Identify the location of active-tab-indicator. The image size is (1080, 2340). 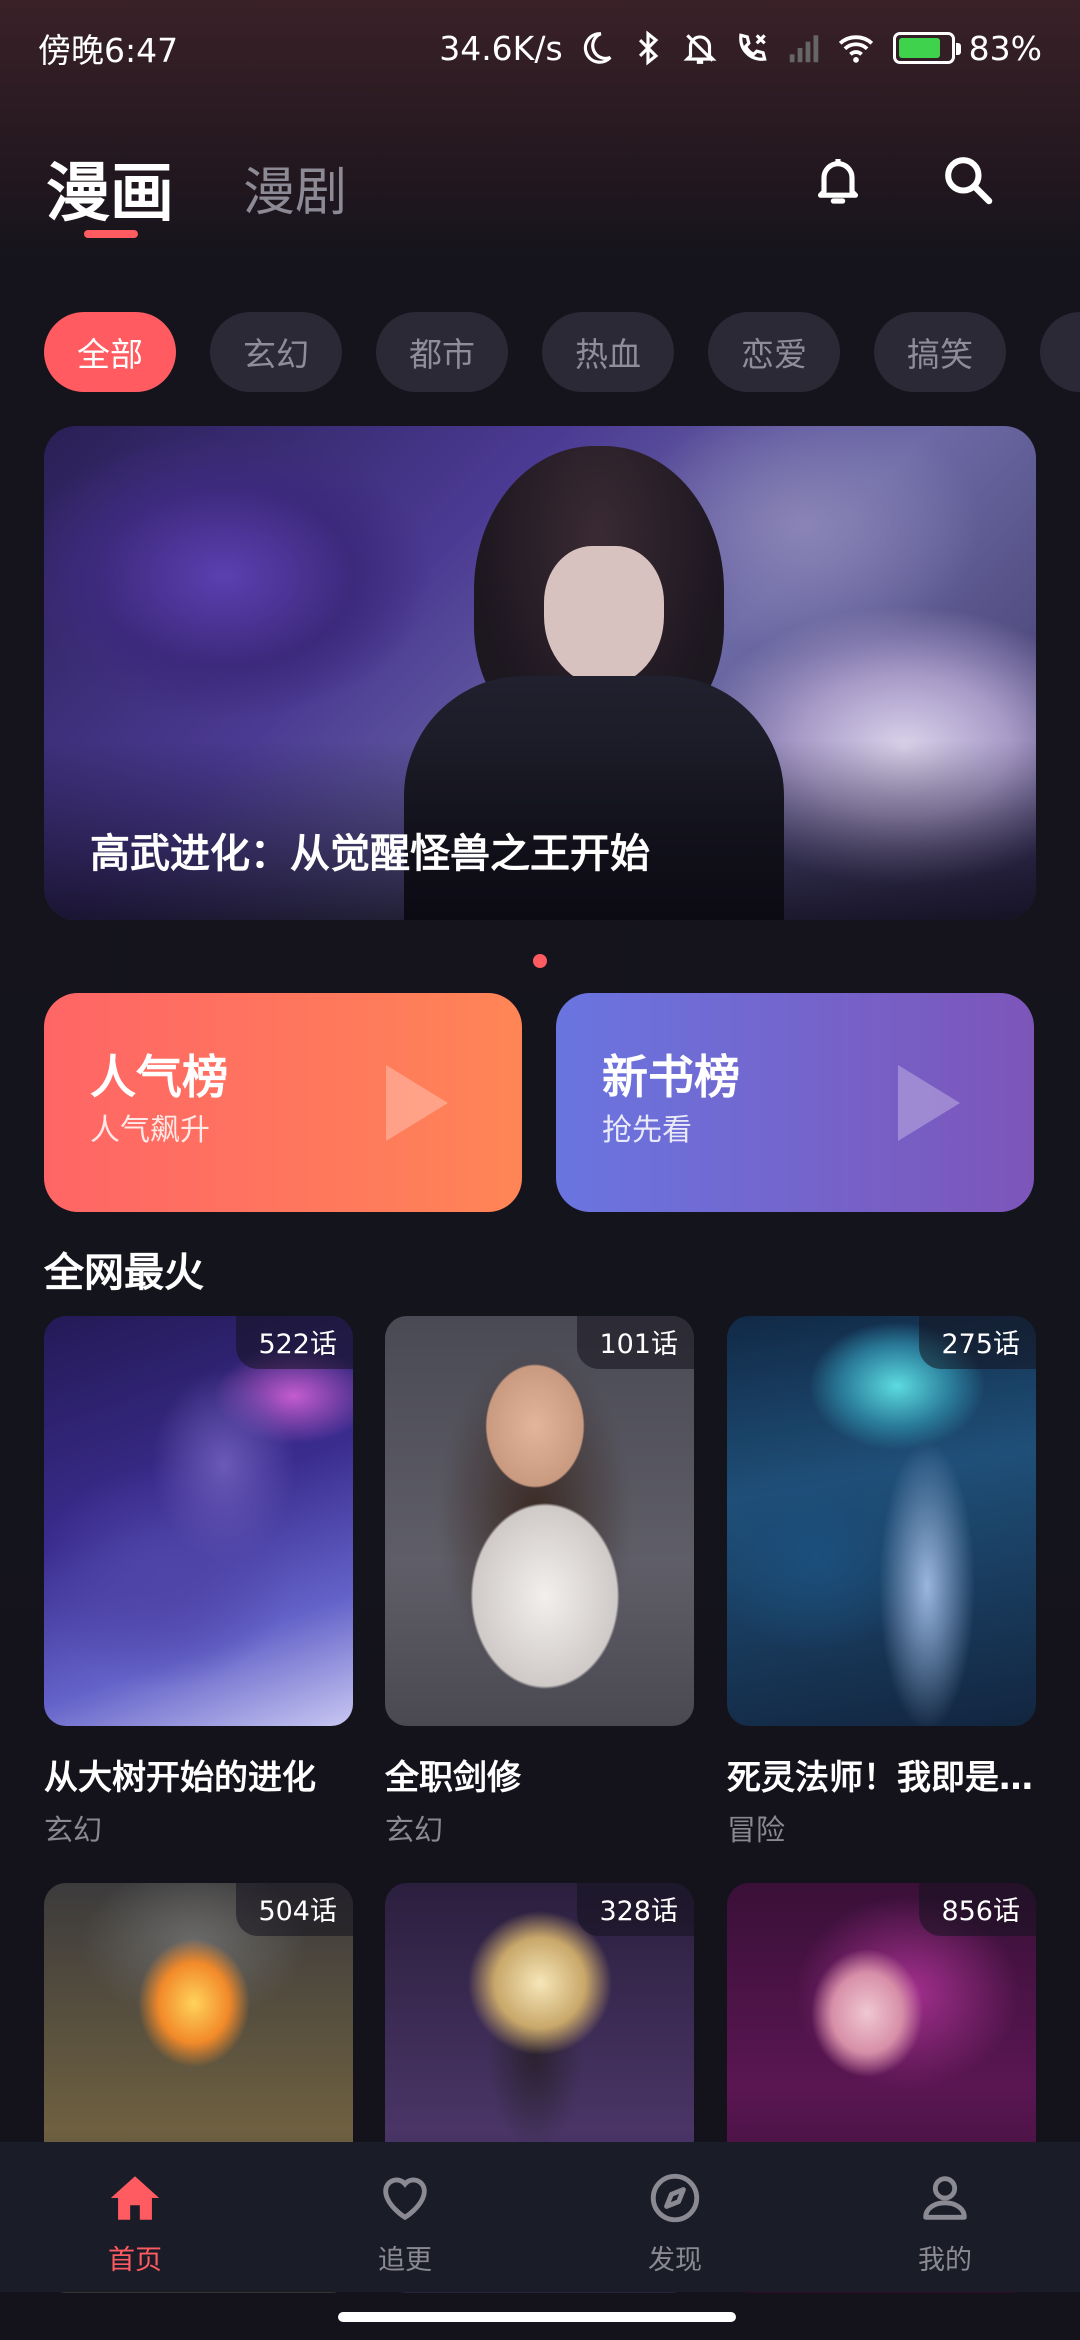
(111, 234).